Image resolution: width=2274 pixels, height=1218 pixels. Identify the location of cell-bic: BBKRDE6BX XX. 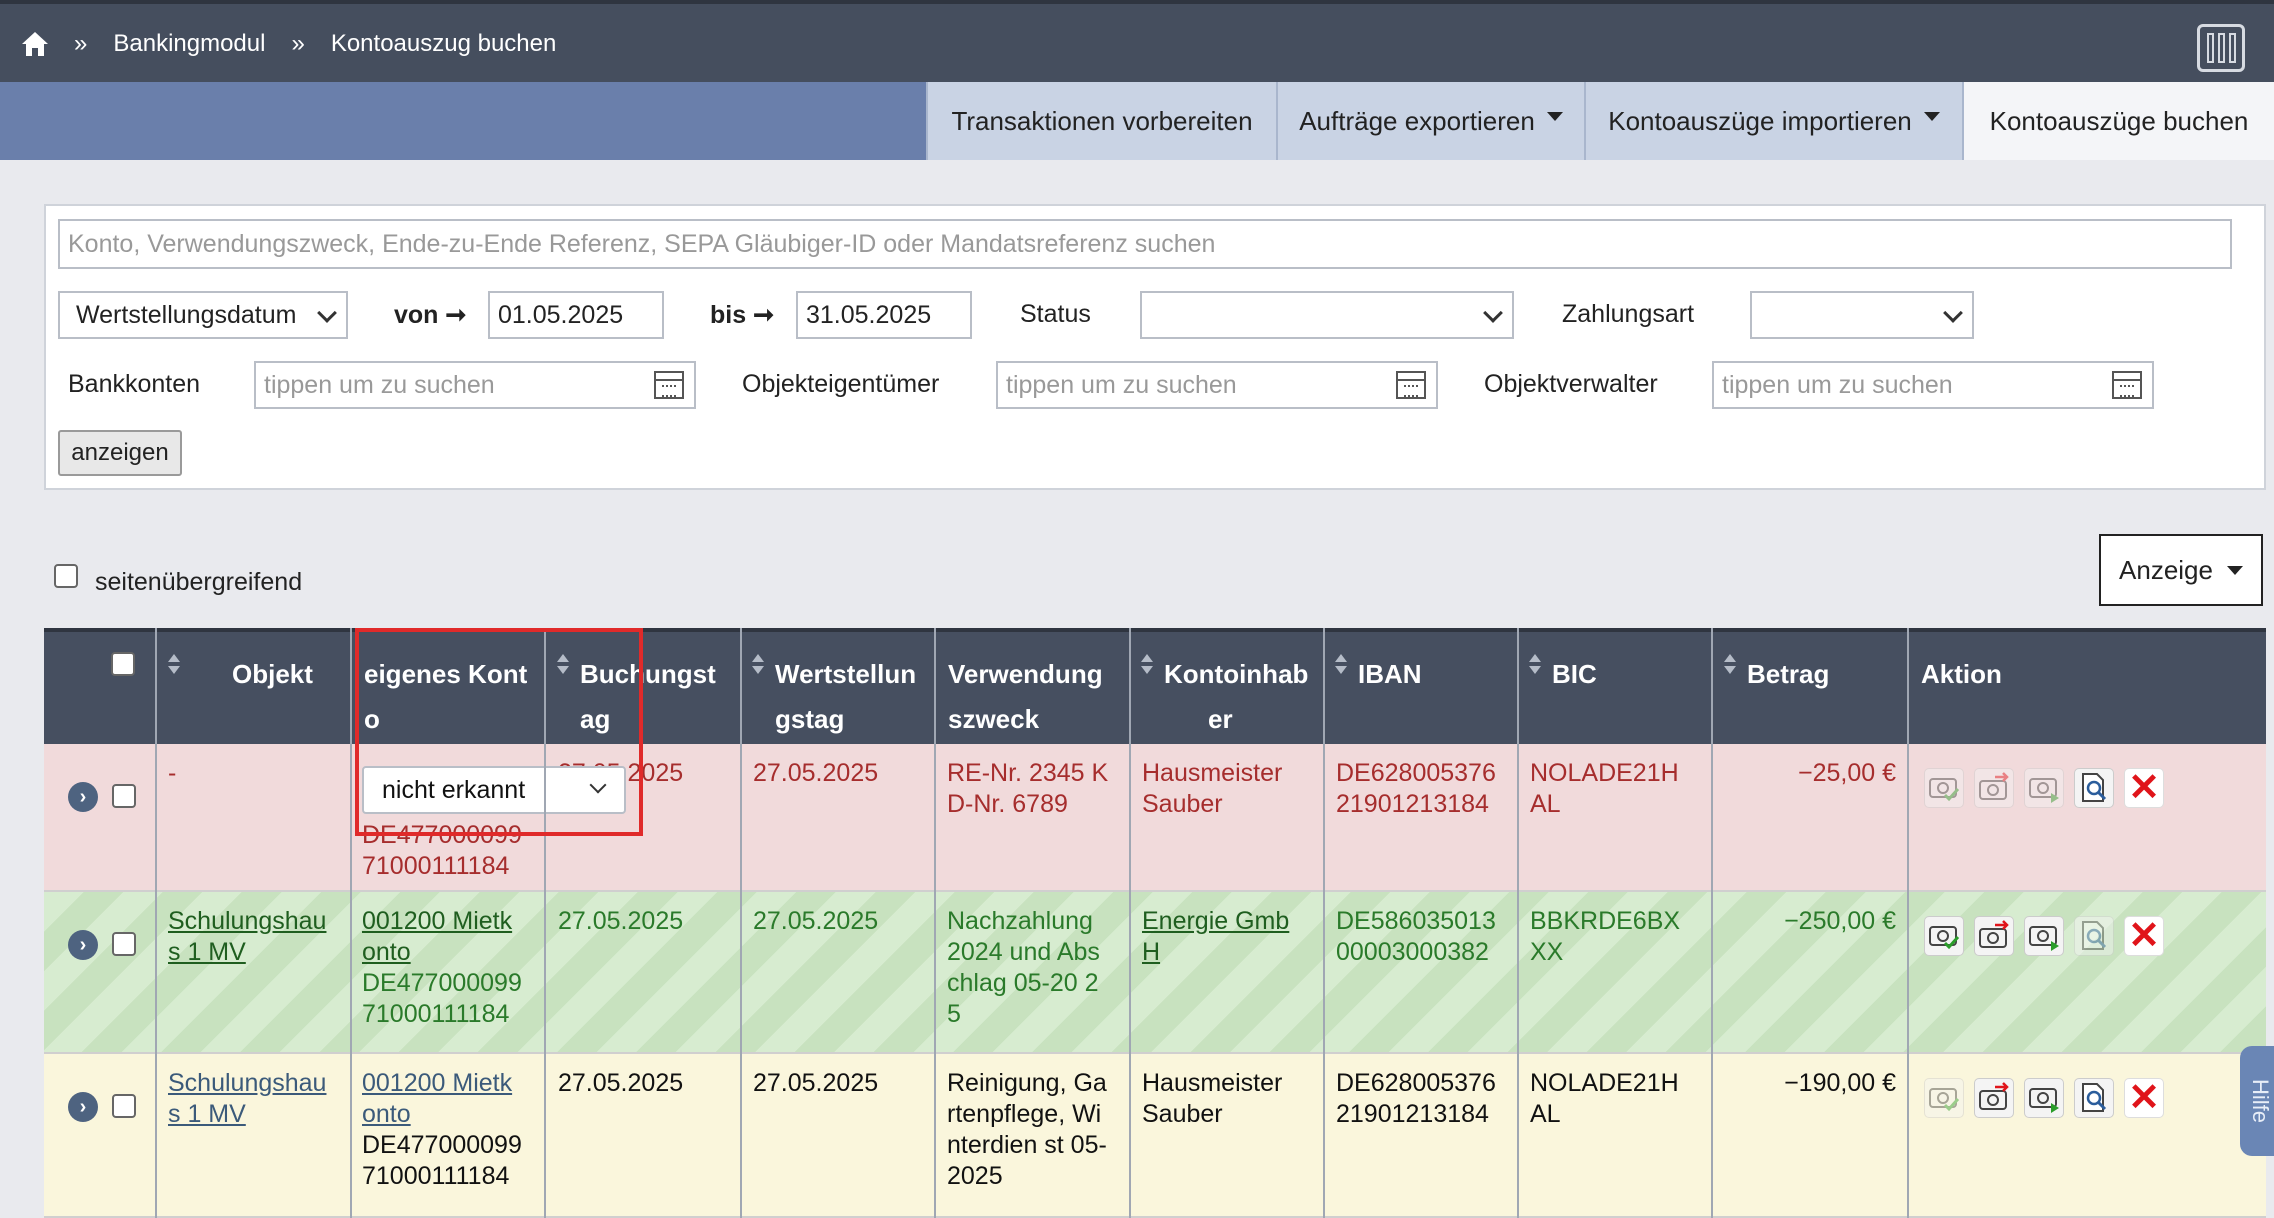
(1605, 936).